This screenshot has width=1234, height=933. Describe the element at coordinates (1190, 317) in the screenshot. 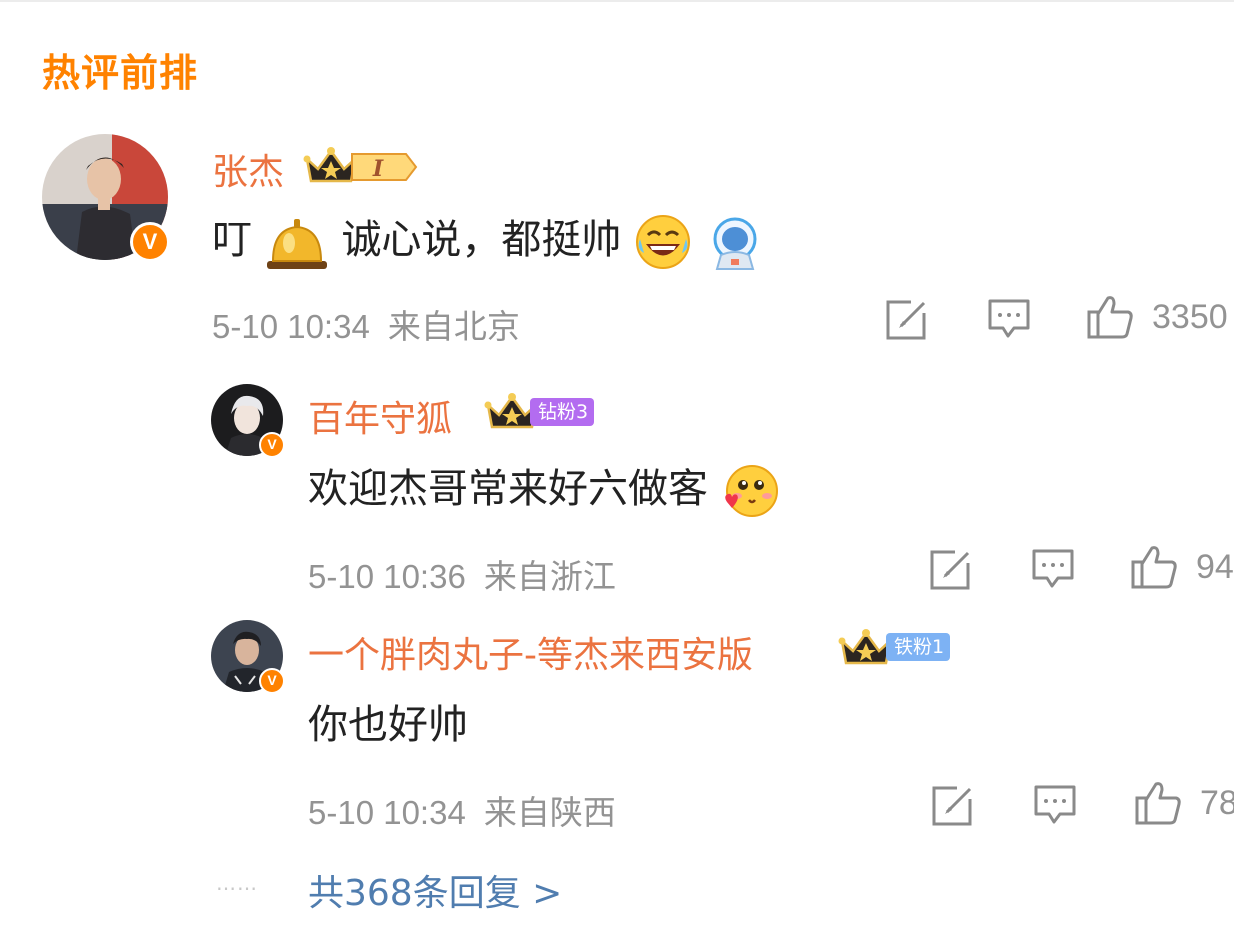

I see `like-count: 3350` at that location.